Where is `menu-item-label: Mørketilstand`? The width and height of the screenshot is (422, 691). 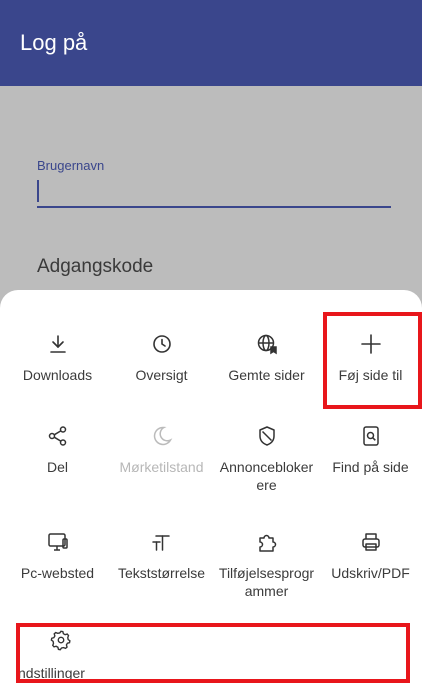
menu-item-label: Mørketilstand is located at coordinates (161, 467).